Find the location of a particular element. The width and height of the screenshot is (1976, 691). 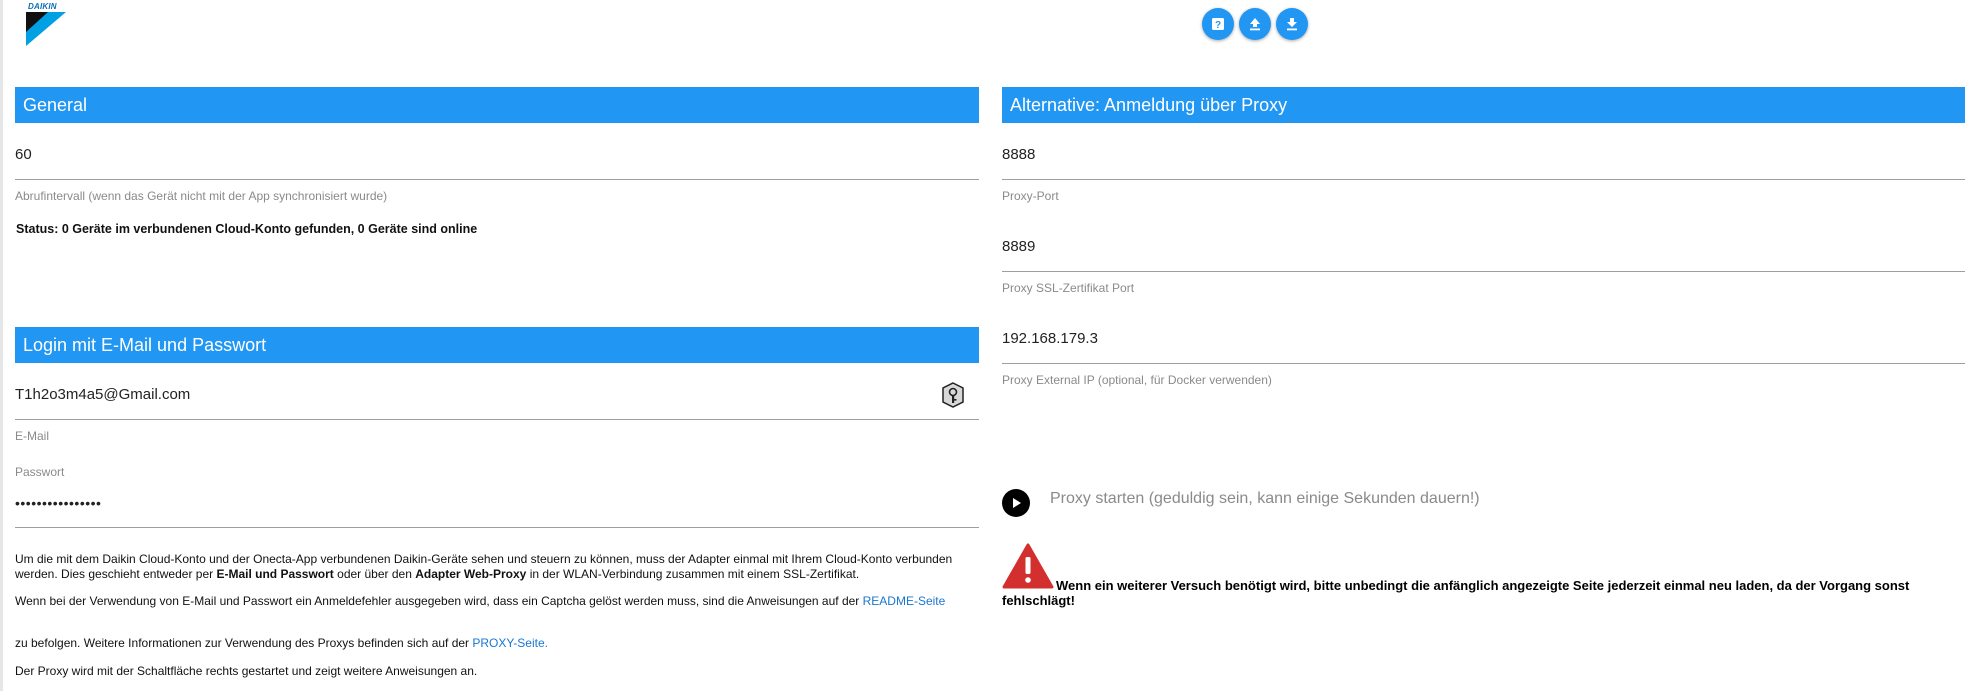

upload-icon is located at coordinates (1255, 24).